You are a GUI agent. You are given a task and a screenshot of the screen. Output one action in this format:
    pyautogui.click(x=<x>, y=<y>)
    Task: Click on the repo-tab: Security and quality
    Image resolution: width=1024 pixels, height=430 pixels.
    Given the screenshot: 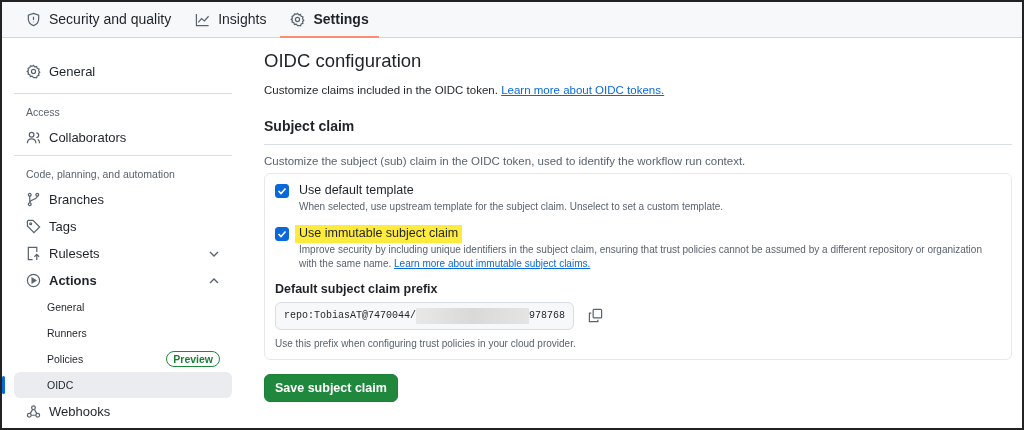 What is the action you would take?
    pyautogui.click(x=99, y=20)
    